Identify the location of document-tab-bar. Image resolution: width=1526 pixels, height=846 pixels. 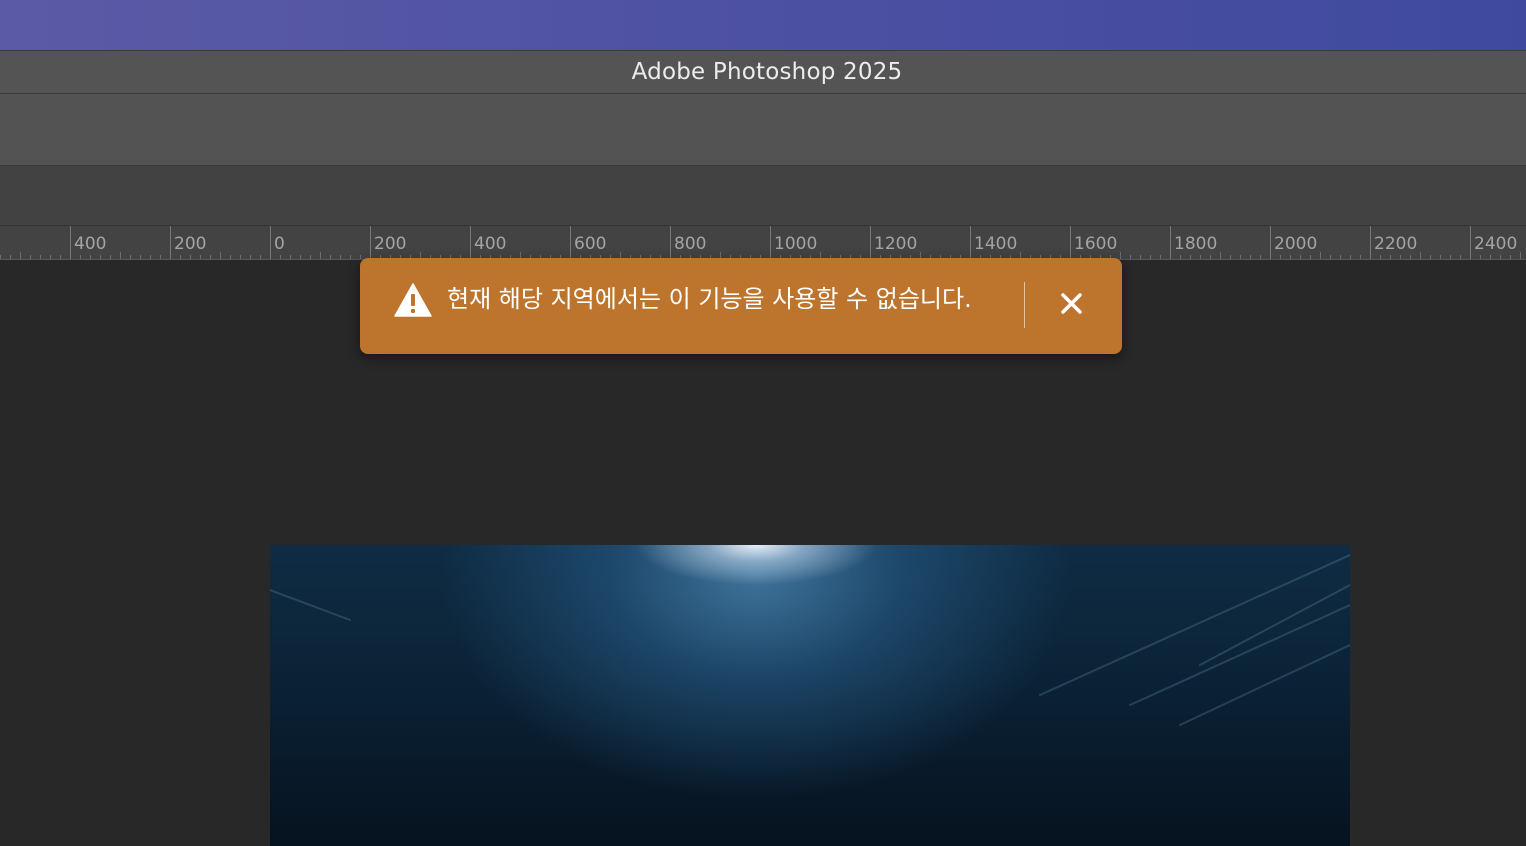
(763, 196).